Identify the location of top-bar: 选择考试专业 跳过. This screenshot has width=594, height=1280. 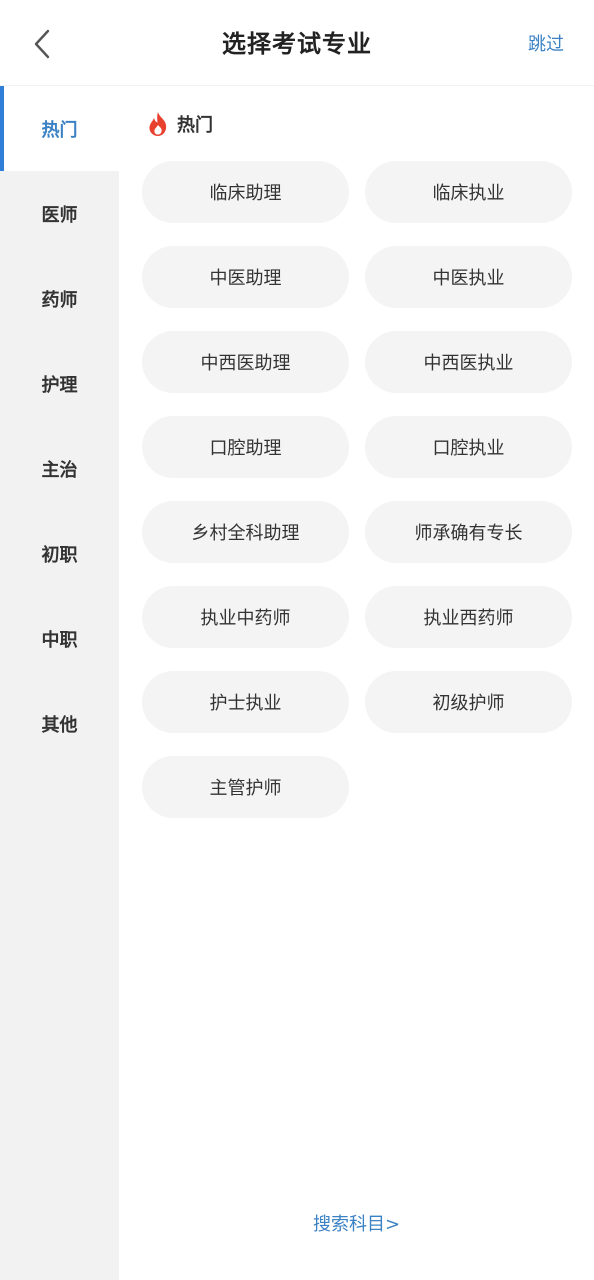
(297, 43).